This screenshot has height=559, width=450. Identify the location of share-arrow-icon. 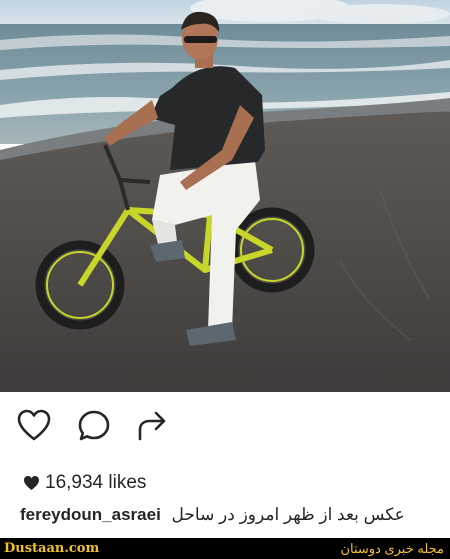
(152, 426).